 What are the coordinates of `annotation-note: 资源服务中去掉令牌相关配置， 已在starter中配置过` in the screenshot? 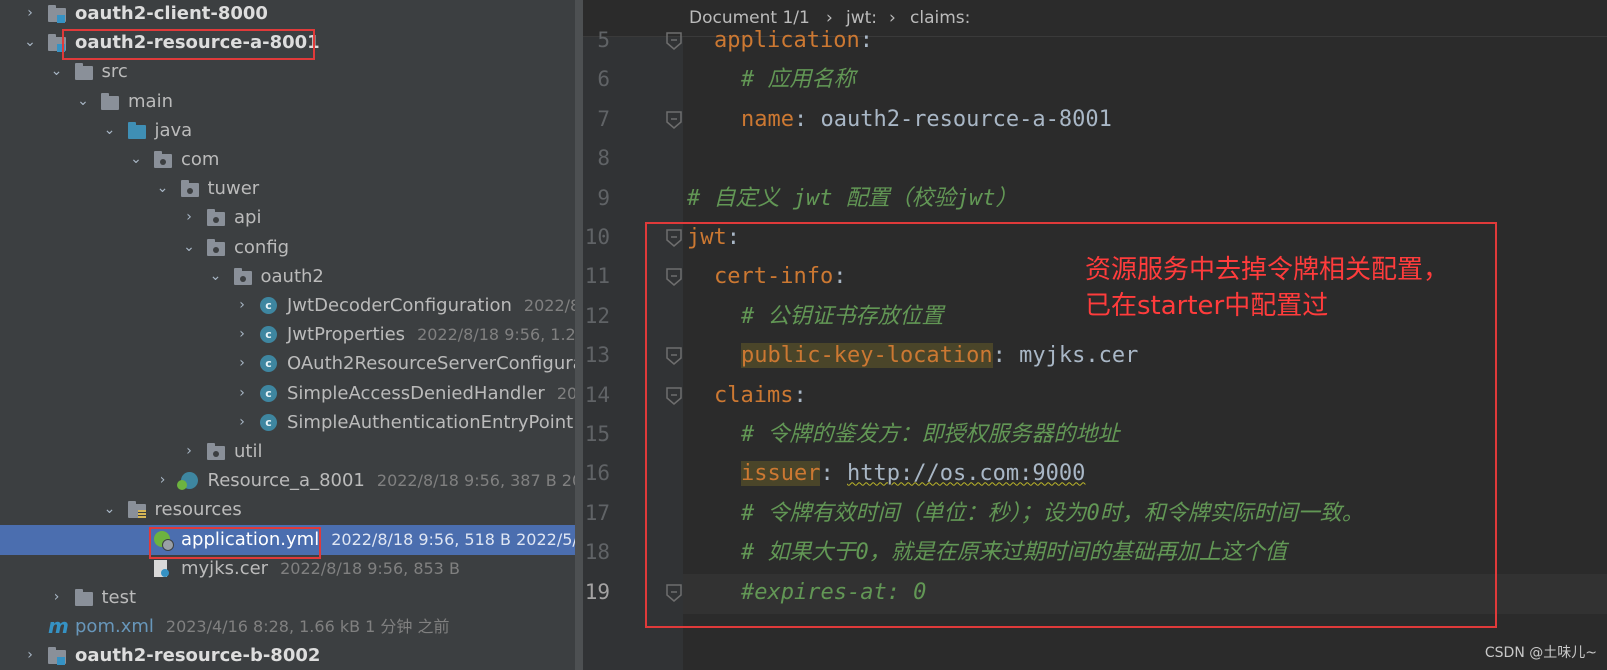 It's located at (1267, 288).